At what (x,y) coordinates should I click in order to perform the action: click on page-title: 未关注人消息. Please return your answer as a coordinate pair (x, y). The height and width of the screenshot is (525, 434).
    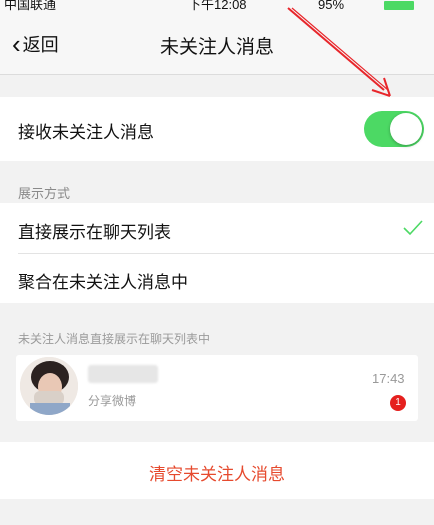
    Looking at the image, I should click on (216, 47).